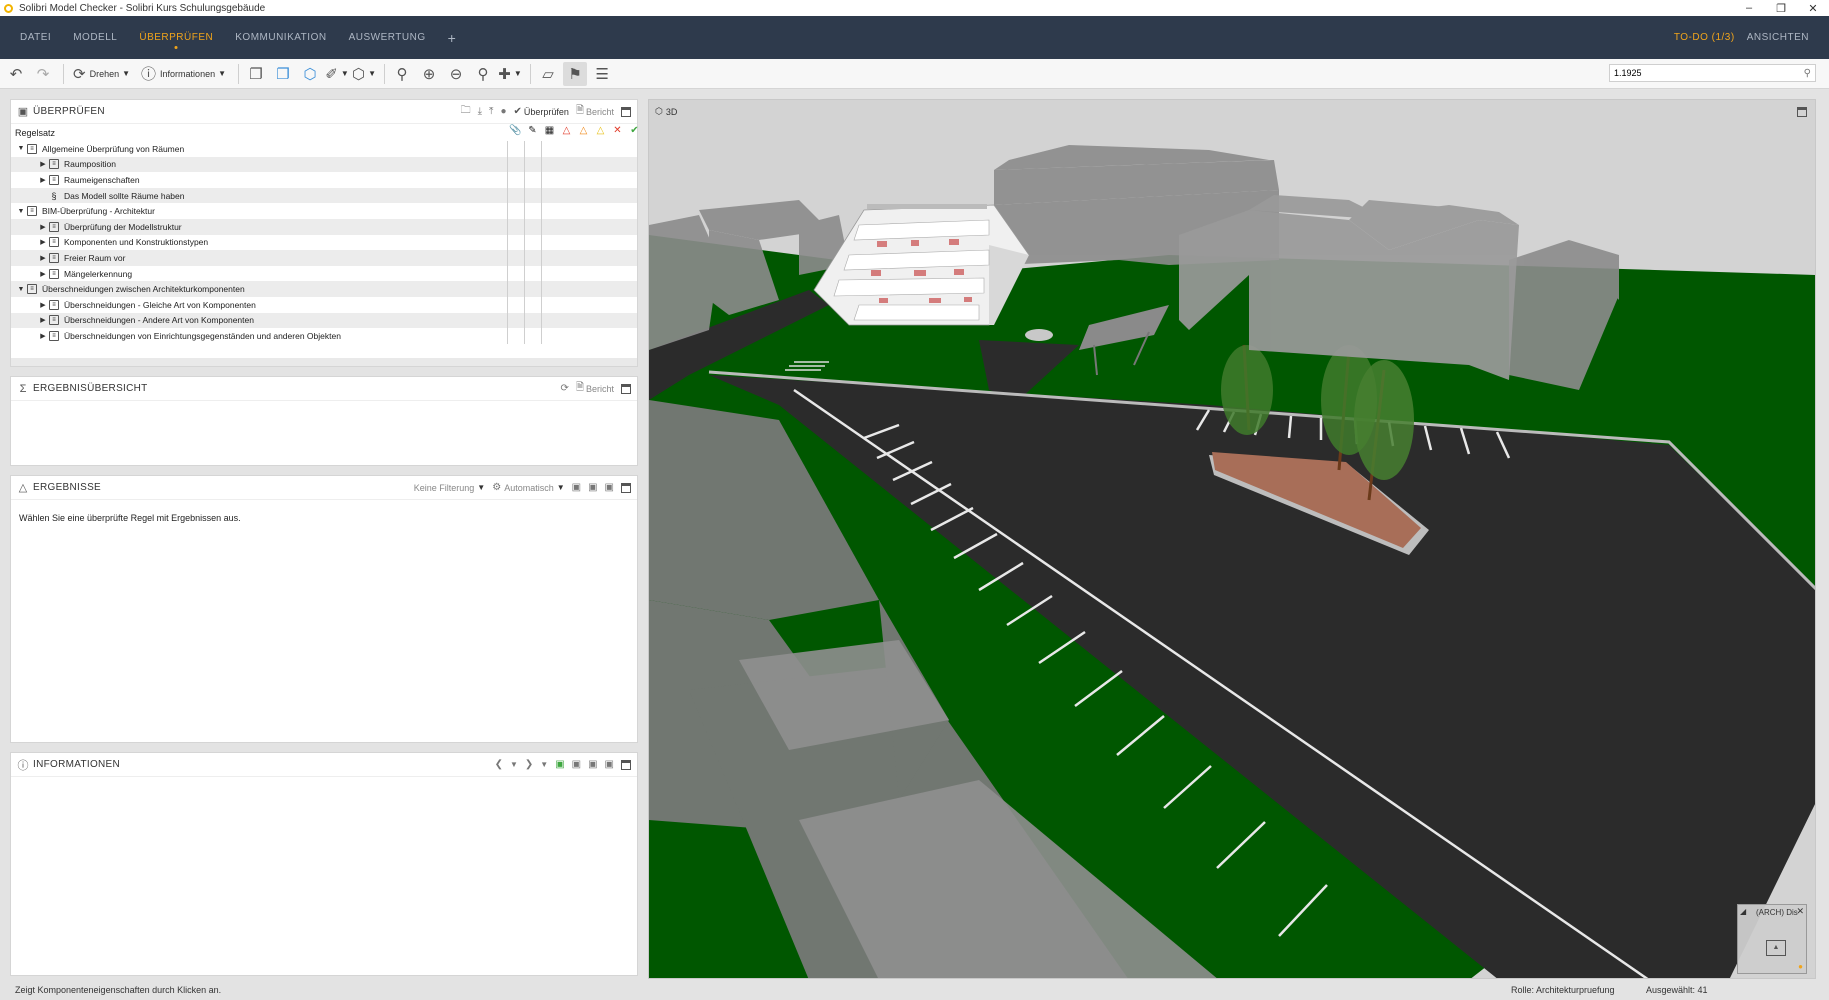  I want to click on view-tab: ⬡ 3D, so click(666, 111).